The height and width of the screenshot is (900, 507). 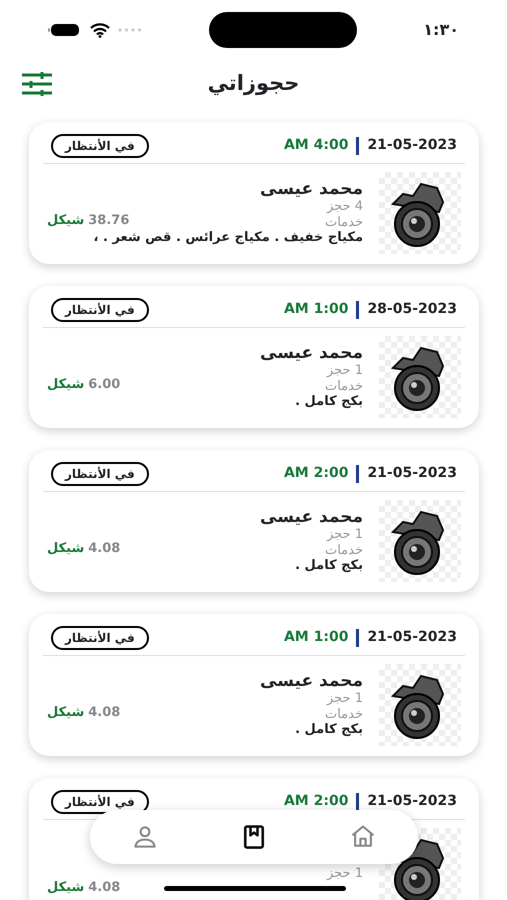 I want to click on price-amount: 6.00, so click(x=104, y=385).